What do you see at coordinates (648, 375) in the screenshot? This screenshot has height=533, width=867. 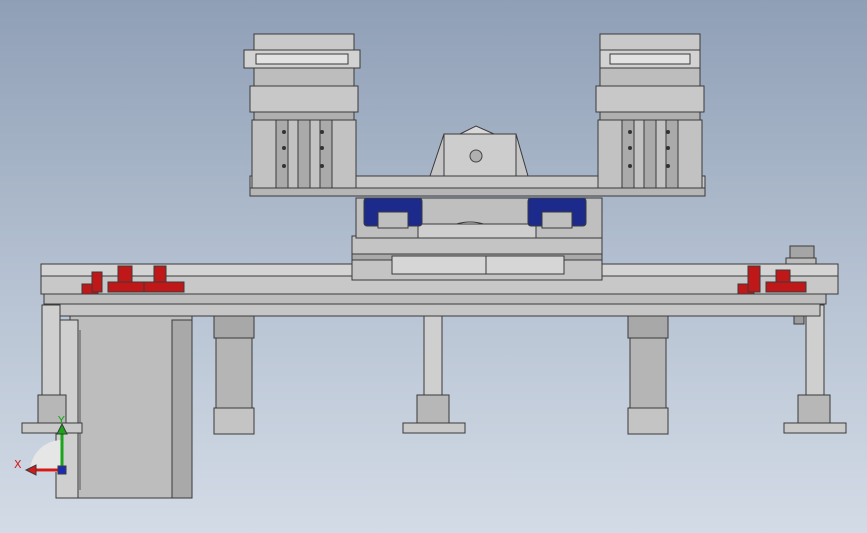 I see `lower-cylinder-right` at bounding box center [648, 375].